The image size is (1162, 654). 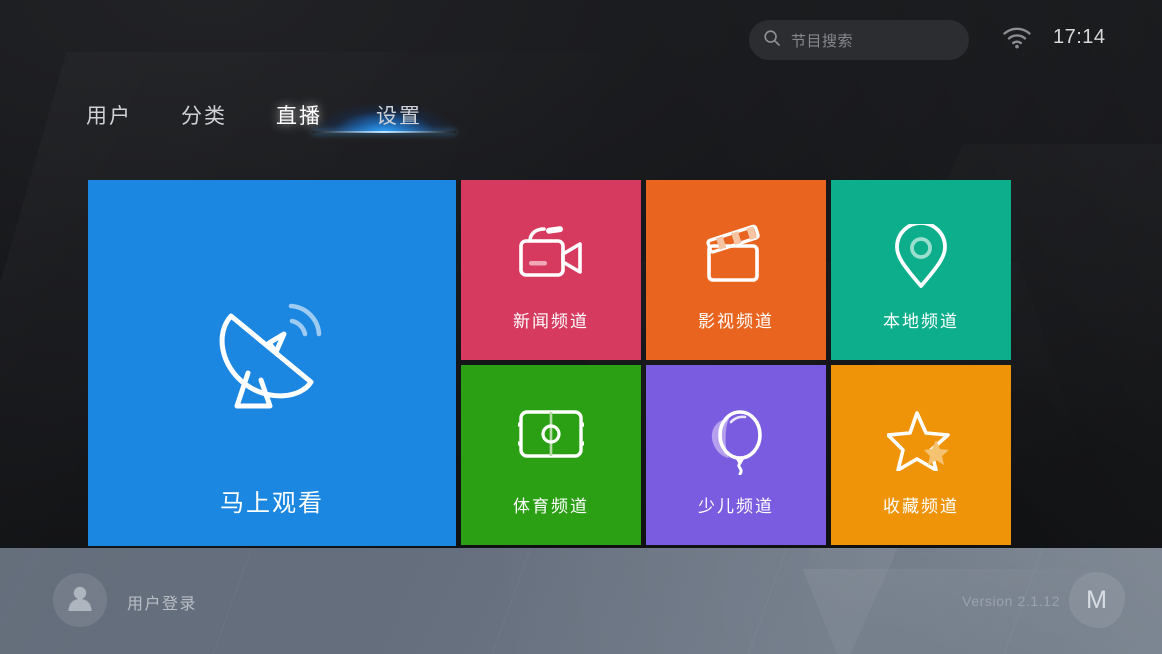 What do you see at coordinates (921, 257) in the screenshot?
I see `location-pin-icon` at bounding box center [921, 257].